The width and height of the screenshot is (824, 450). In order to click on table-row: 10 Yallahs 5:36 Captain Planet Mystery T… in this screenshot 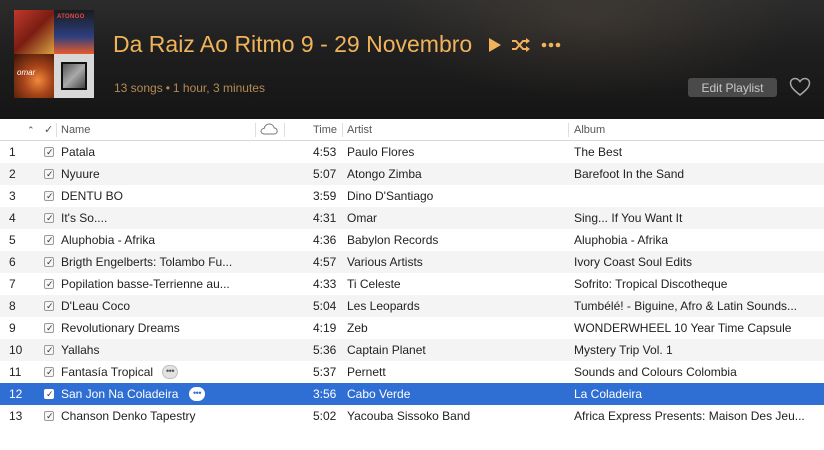, I will do `click(412, 350)`.